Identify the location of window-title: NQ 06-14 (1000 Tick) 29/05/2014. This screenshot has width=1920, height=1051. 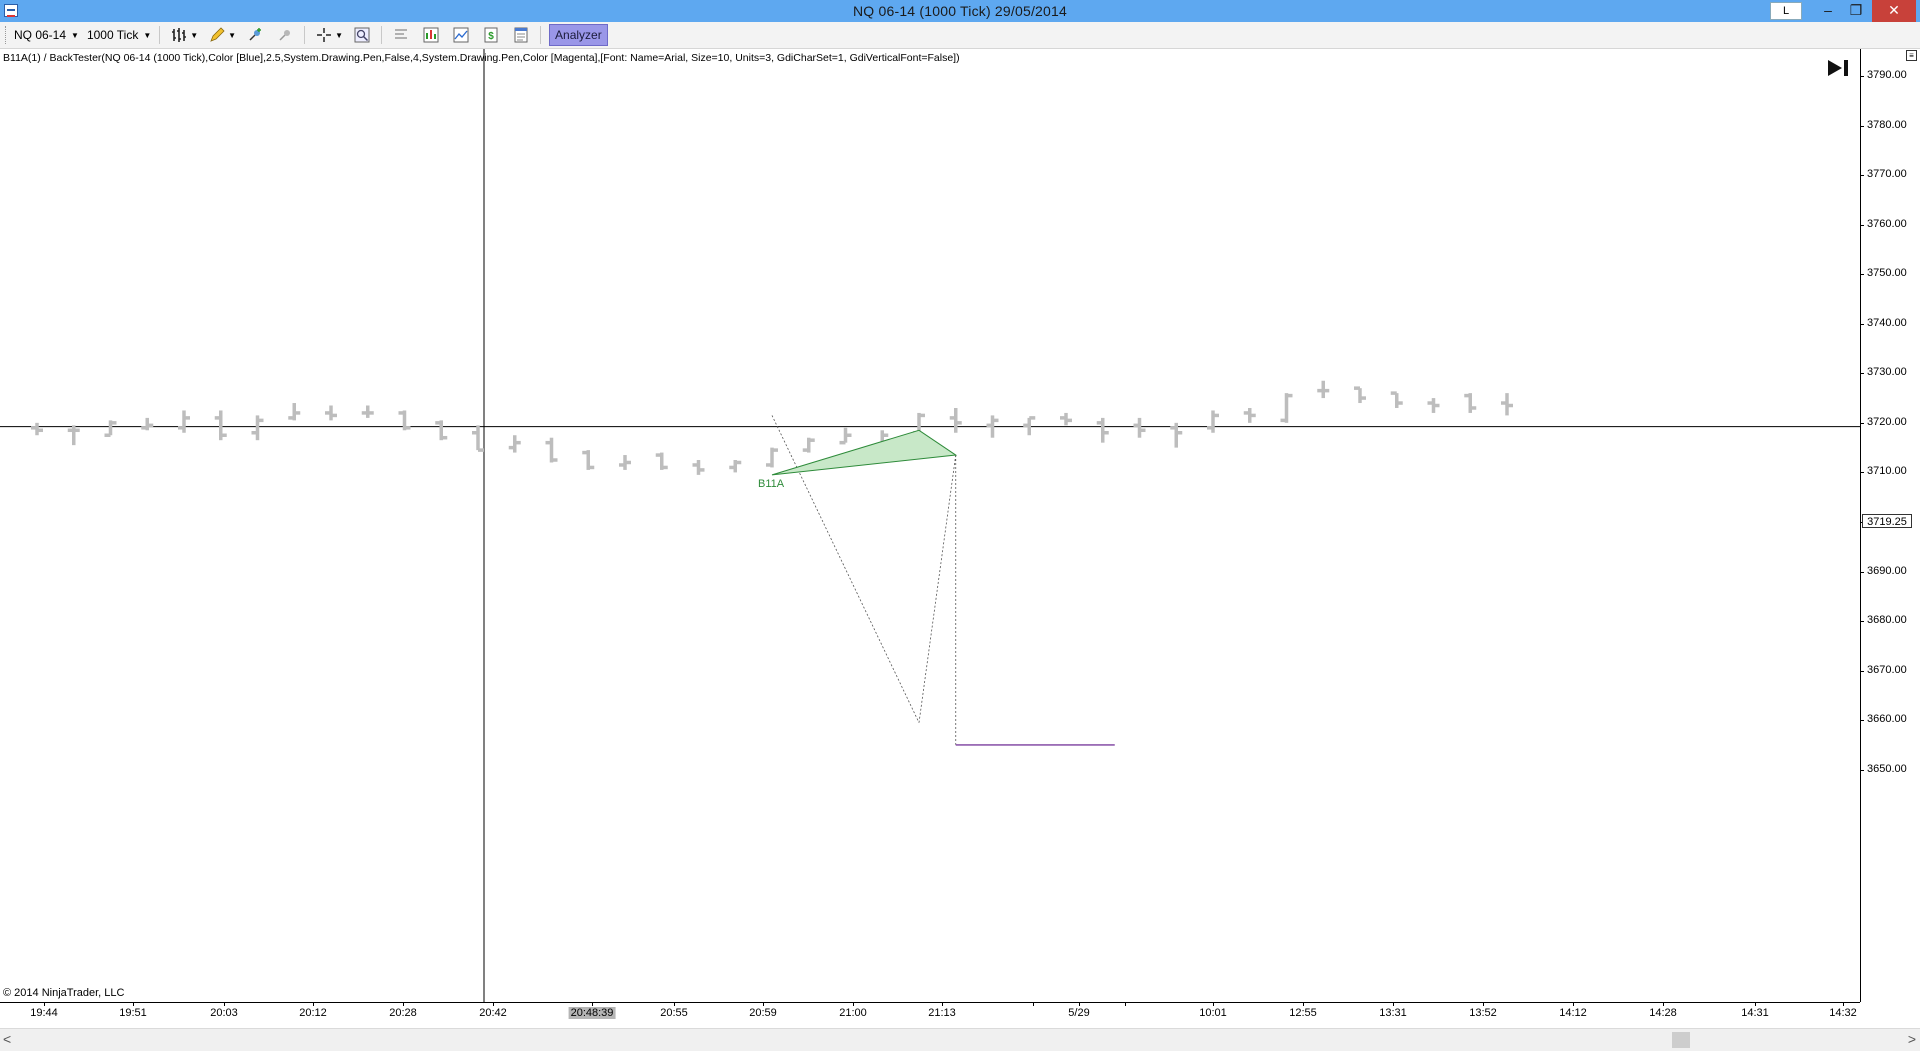
(960, 11).